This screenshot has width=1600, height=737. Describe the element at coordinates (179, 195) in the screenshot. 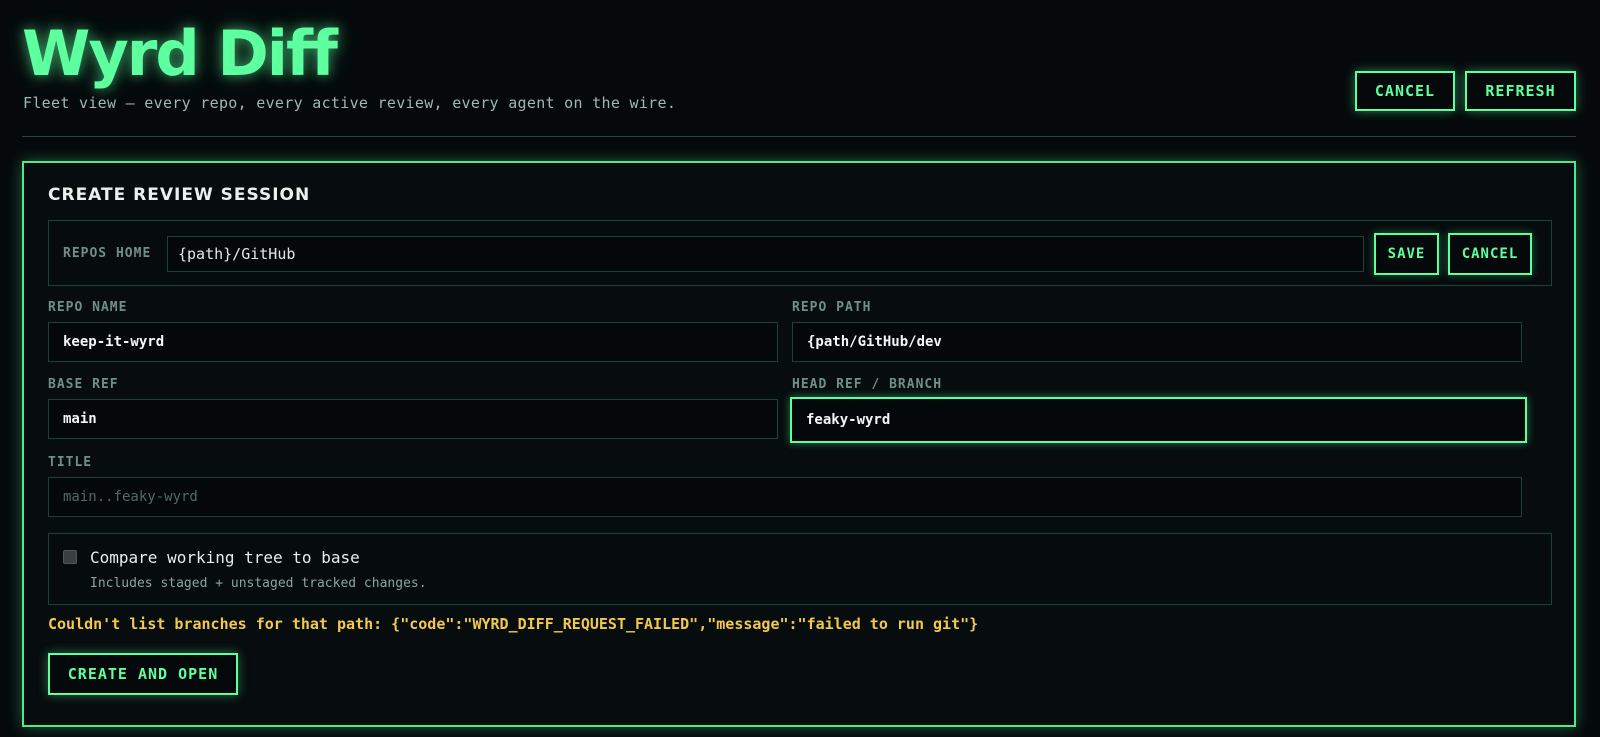

I see `card-title: CREATE REVIEW SESSION` at that location.